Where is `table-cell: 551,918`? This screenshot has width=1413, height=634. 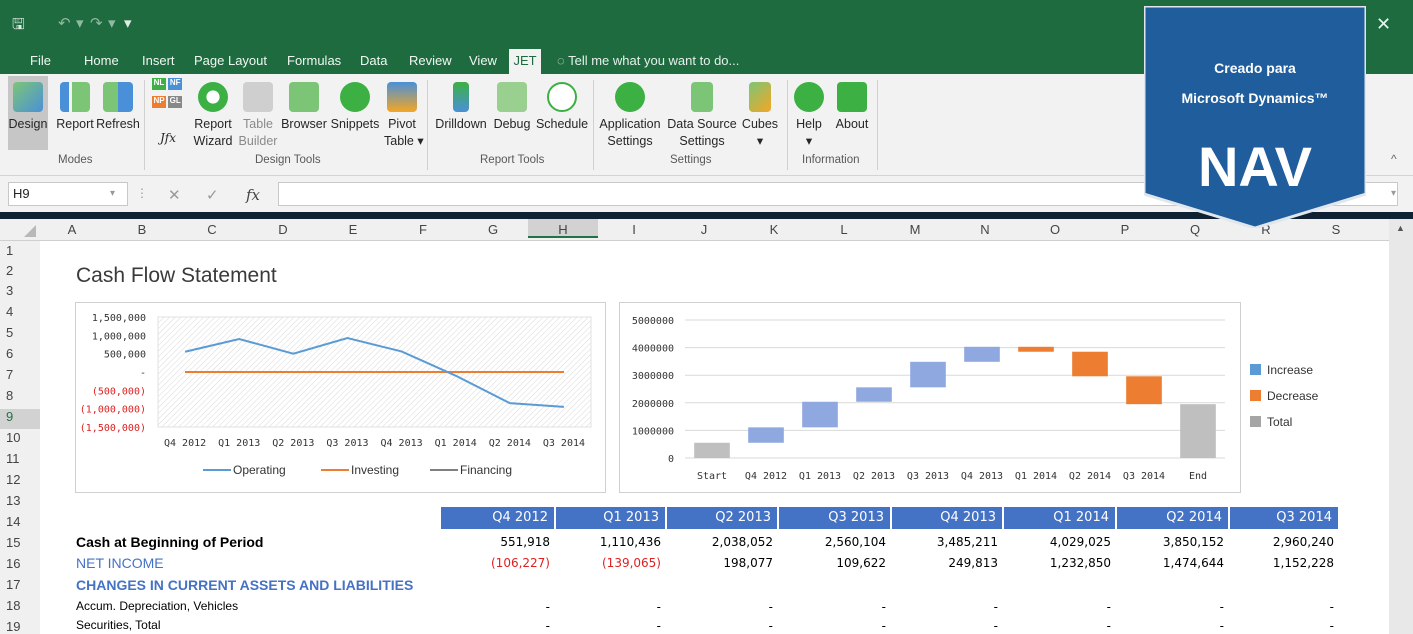
table-cell: 551,918 is located at coordinates (496, 542).